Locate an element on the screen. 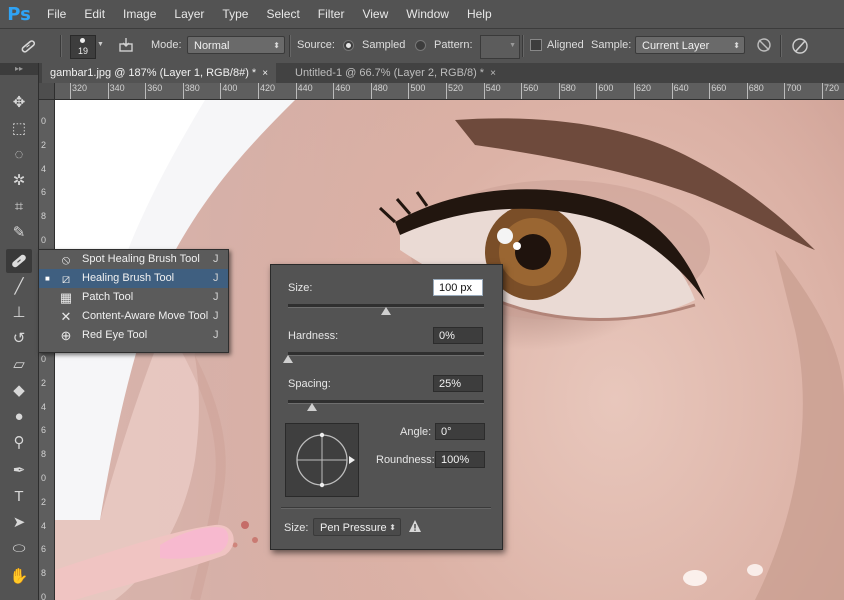 This screenshot has width=844, height=600. hardness-input: 0% is located at coordinates (458, 335).